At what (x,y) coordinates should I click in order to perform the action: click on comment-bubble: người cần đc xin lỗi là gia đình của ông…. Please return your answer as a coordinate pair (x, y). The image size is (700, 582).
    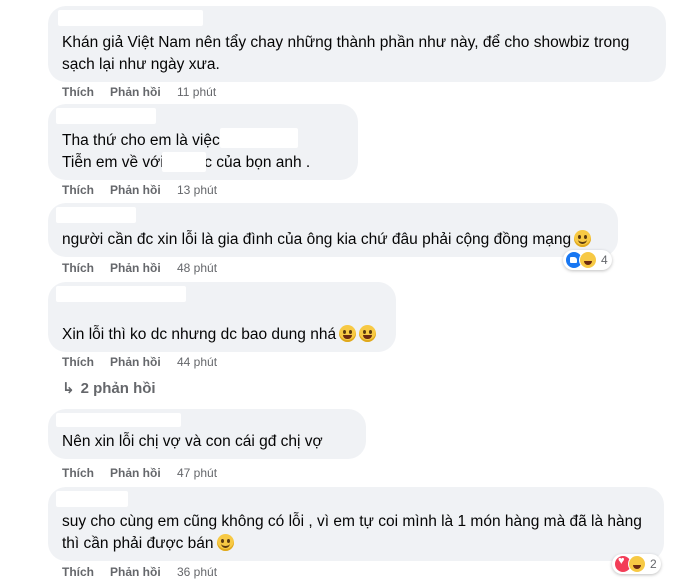
    Looking at the image, I should click on (333, 230).